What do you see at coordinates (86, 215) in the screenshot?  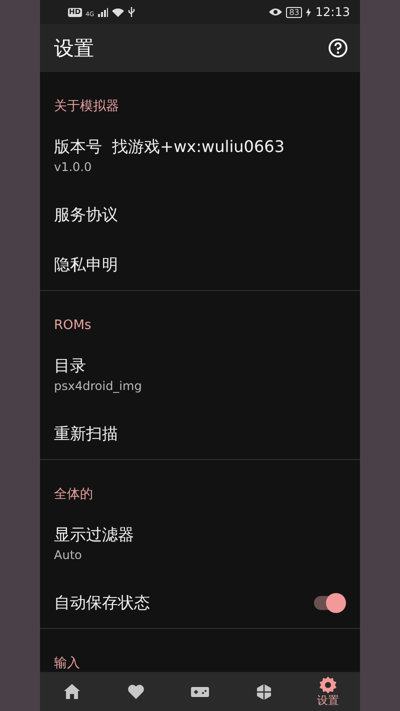 I see `setting-label: 服务协议` at bounding box center [86, 215].